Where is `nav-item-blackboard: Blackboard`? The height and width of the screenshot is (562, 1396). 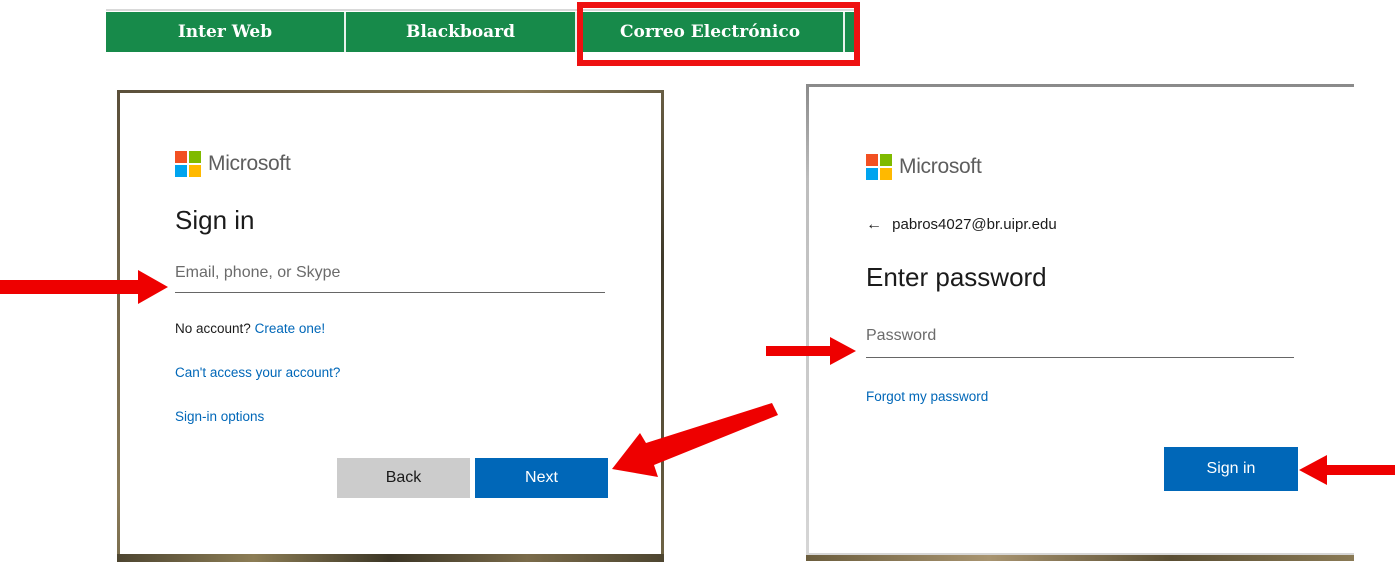
nav-item-blackboard: Blackboard is located at coordinates (461, 32).